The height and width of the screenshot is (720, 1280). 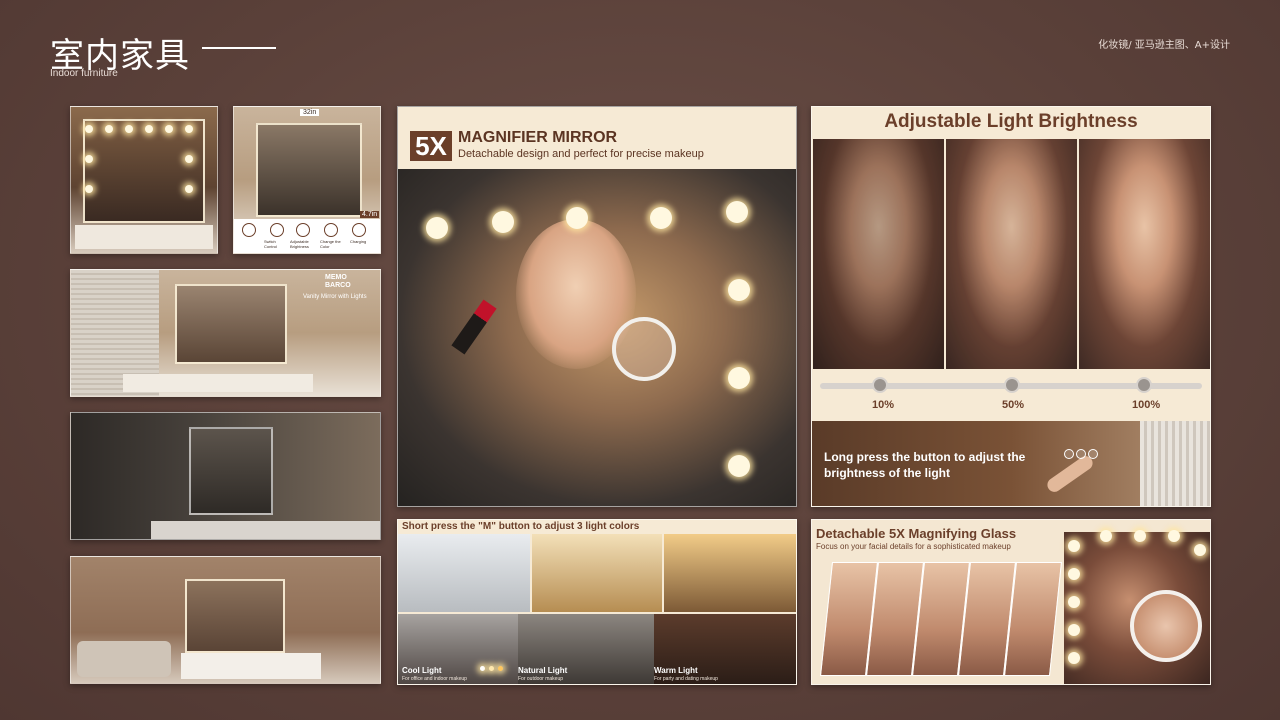 What do you see at coordinates (303, 230) in the screenshot?
I see `brightness-icon` at bounding box center [303, 230].